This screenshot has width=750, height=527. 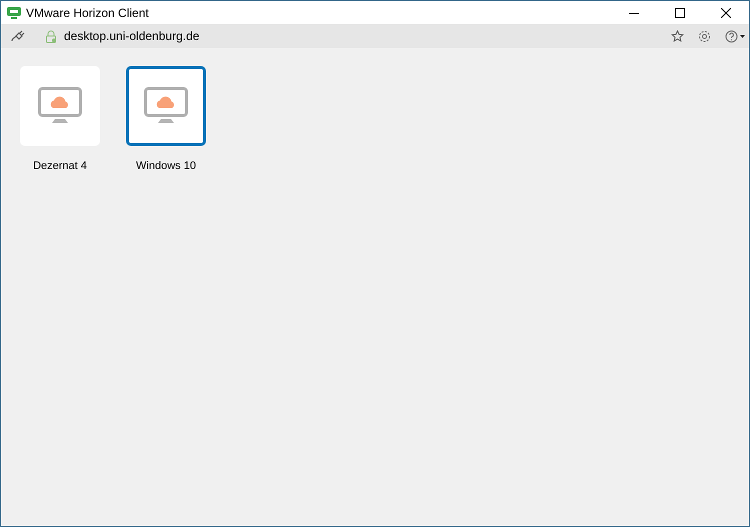 I want to click on help-icon, so click(x=735, y=36).